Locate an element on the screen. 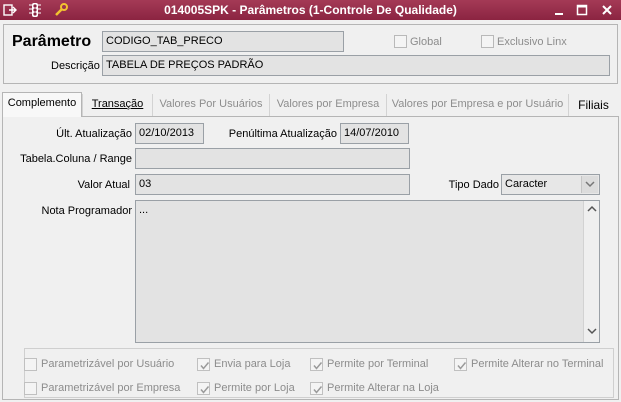 This screenshot has width=621, height=402. tipo-dado-select: Caracter is located at coordinates (550, 184).